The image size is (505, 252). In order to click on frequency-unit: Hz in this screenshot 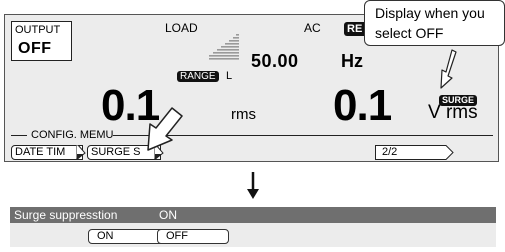, I will do `click(352, 61)`.